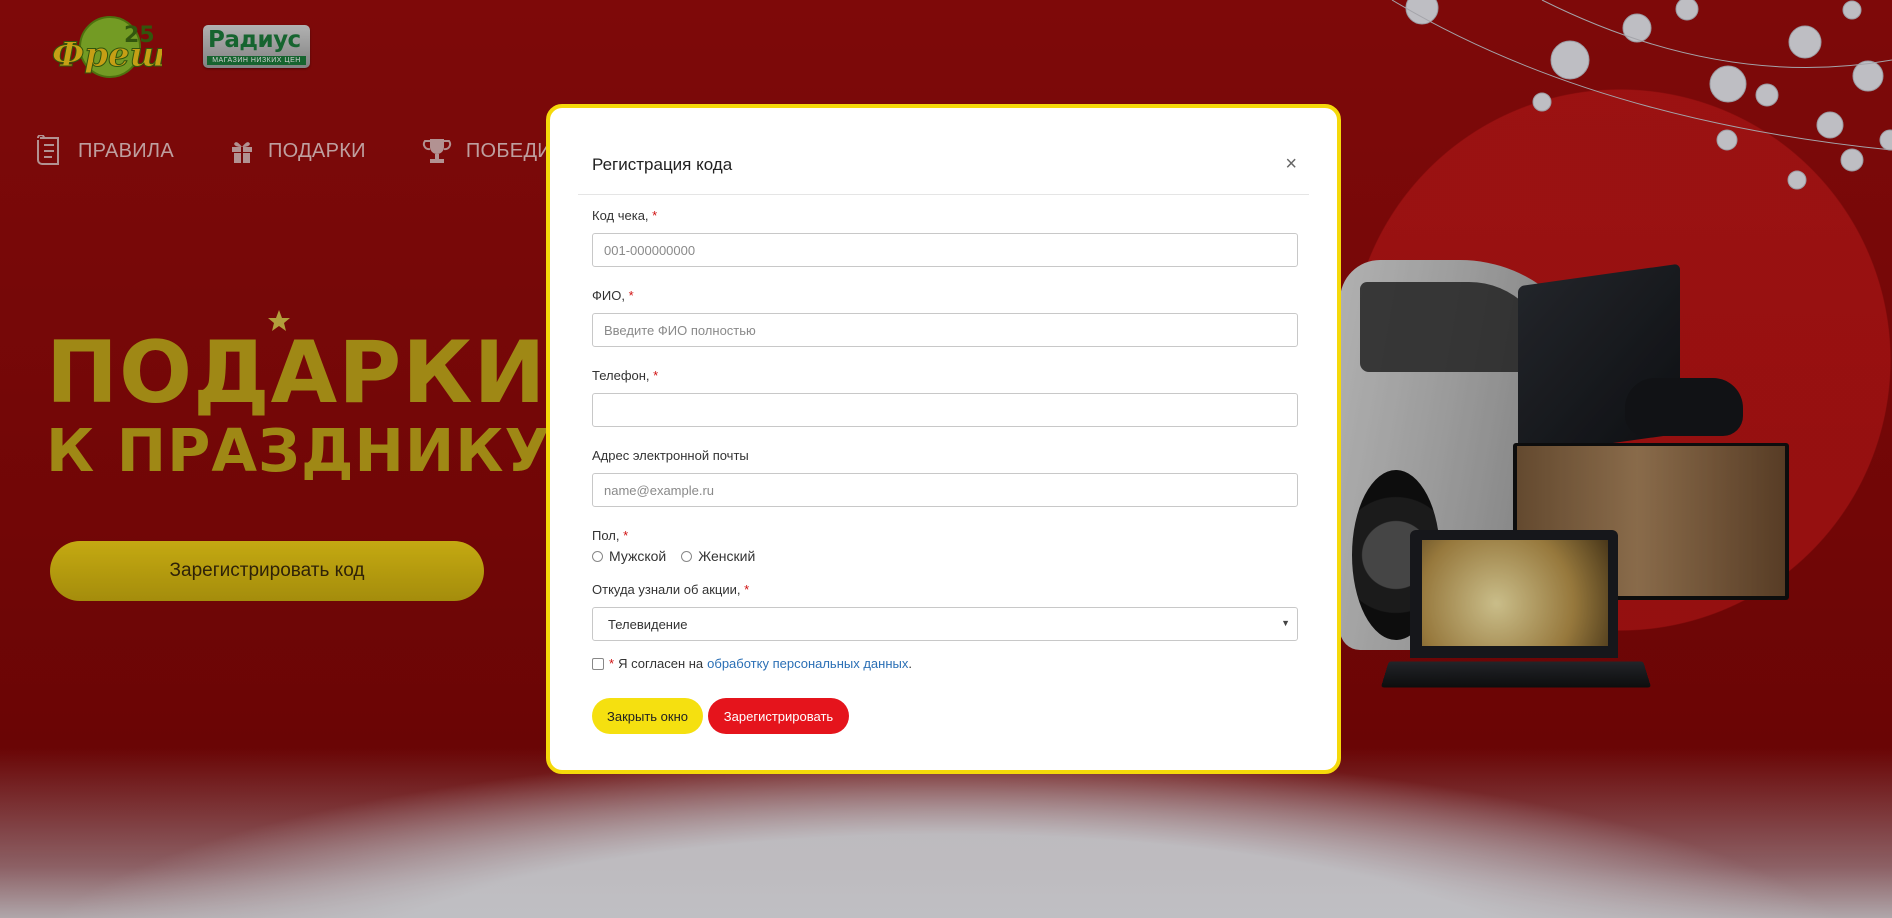 Image resolution: width=1892 pixels, height=918 pixels. Describe the element at coordinates (638, 556) in the screenshot. I see `gender-option-male-label: Мужской` at that location.